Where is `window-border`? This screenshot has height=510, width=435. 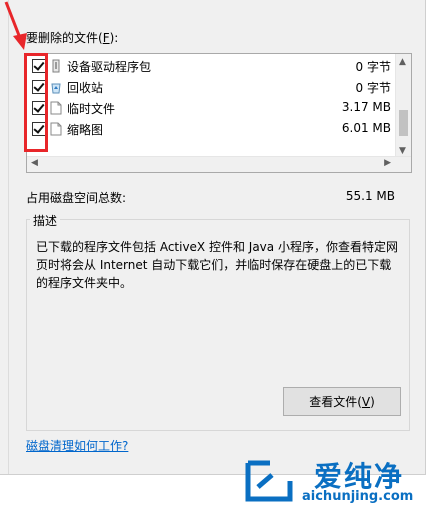
window-border is located at coordinates (8, 237).